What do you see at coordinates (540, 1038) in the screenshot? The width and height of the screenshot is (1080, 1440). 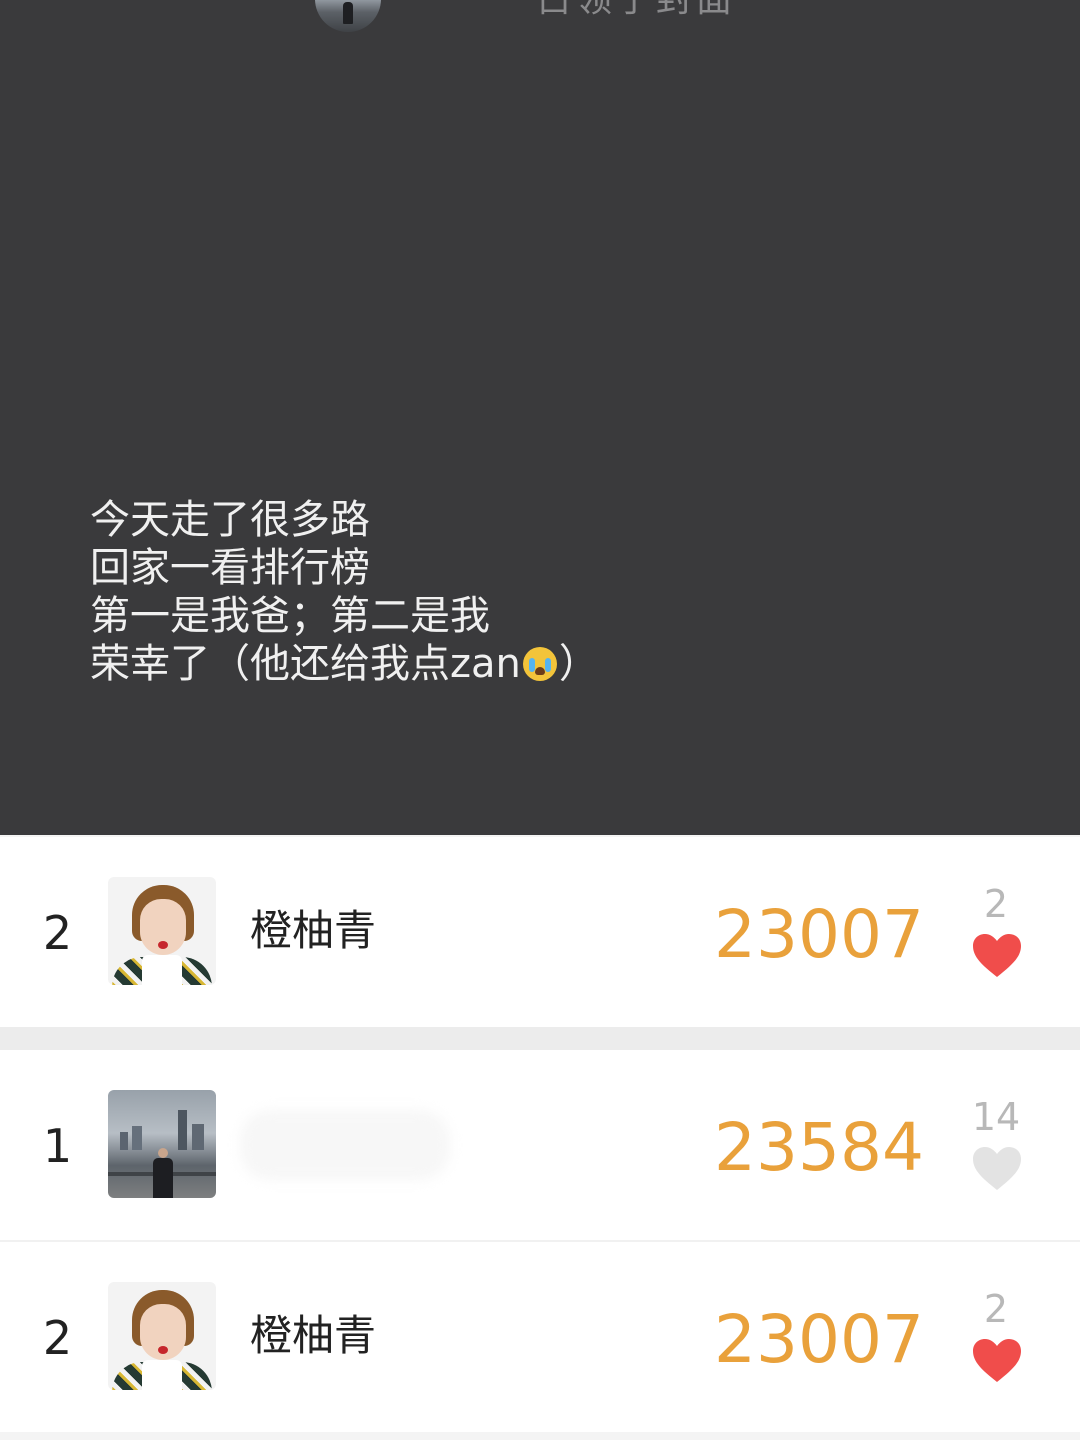 I see `section-divider` at bounding box center [540, 1038].